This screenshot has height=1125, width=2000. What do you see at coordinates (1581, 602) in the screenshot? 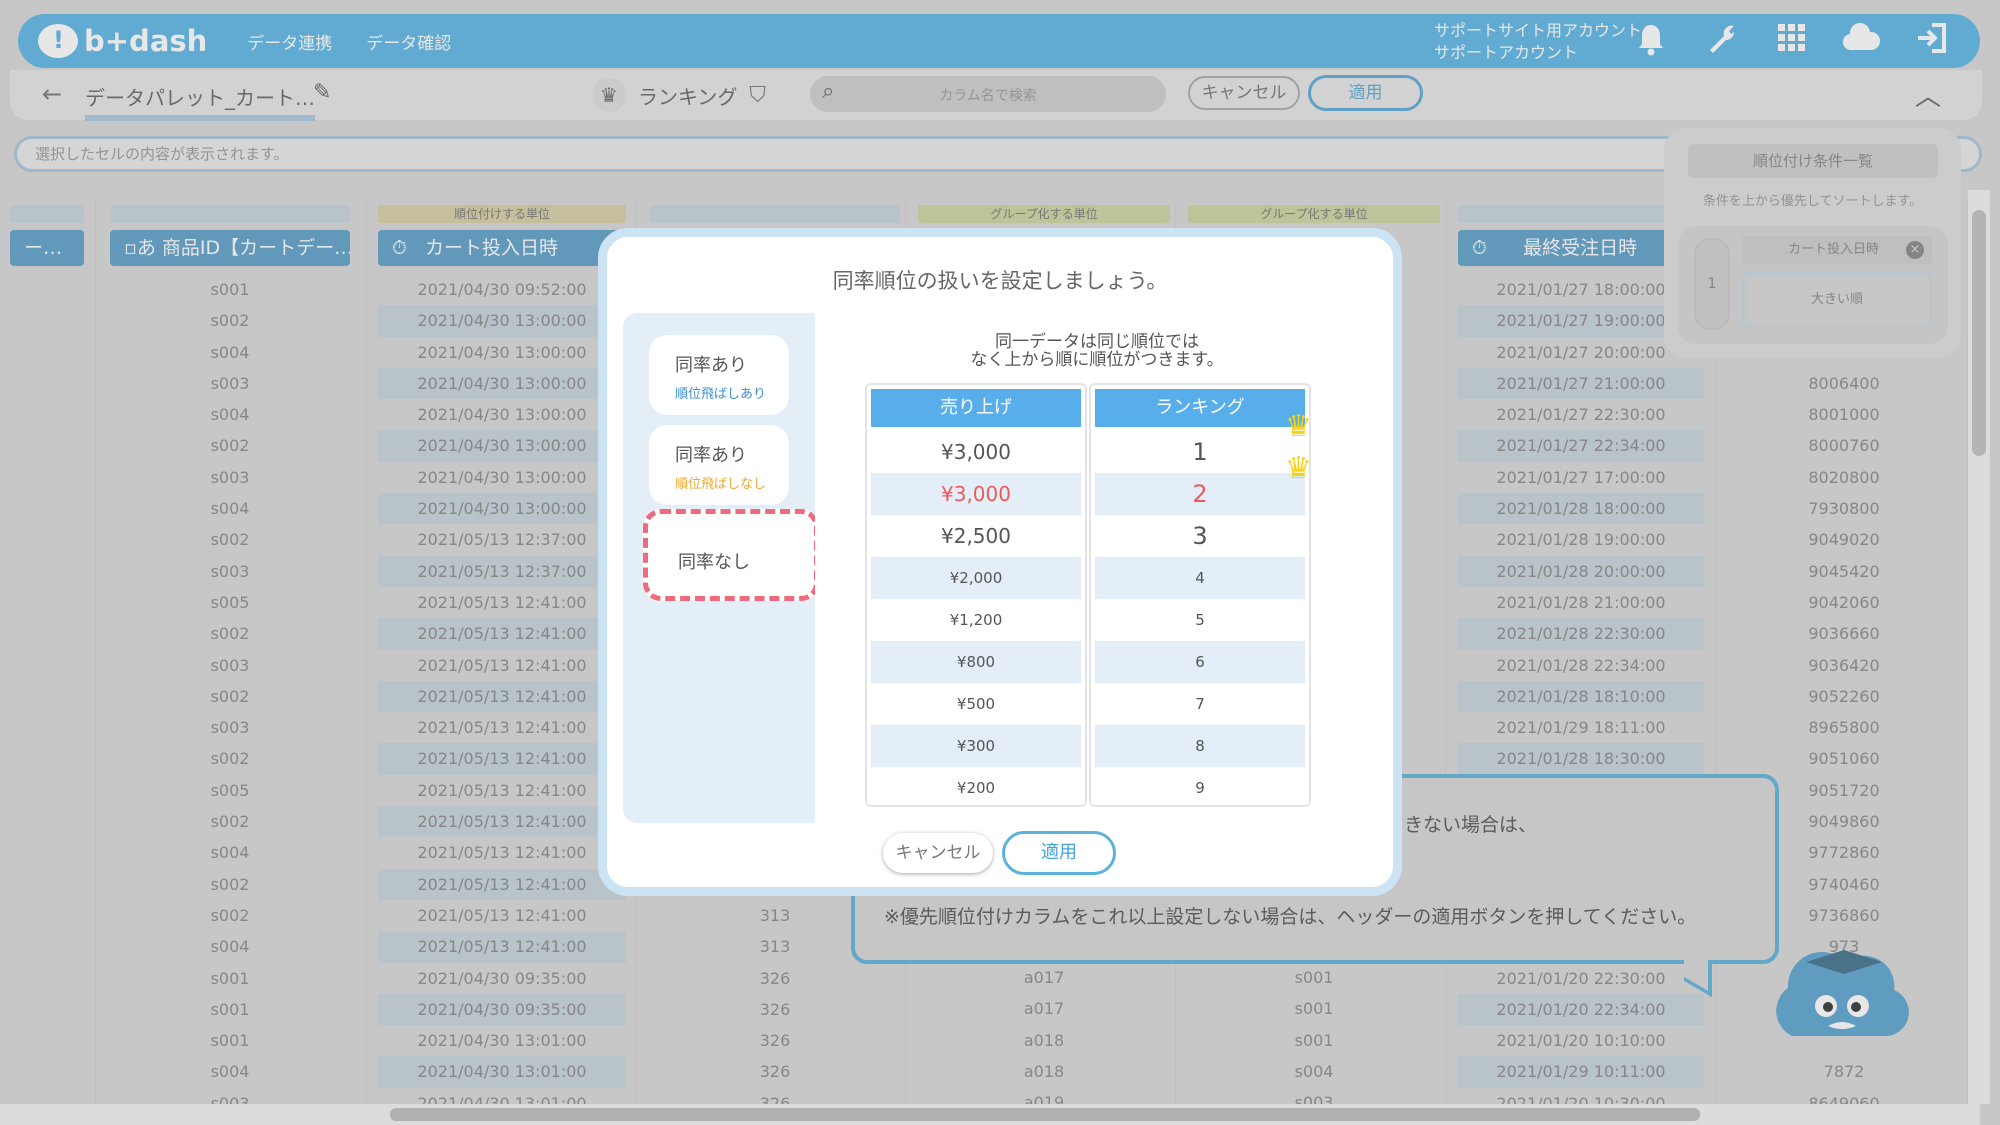
I see `grid-cell: 2021/01/28 21:00:00` at bounding box center [1581, 602].